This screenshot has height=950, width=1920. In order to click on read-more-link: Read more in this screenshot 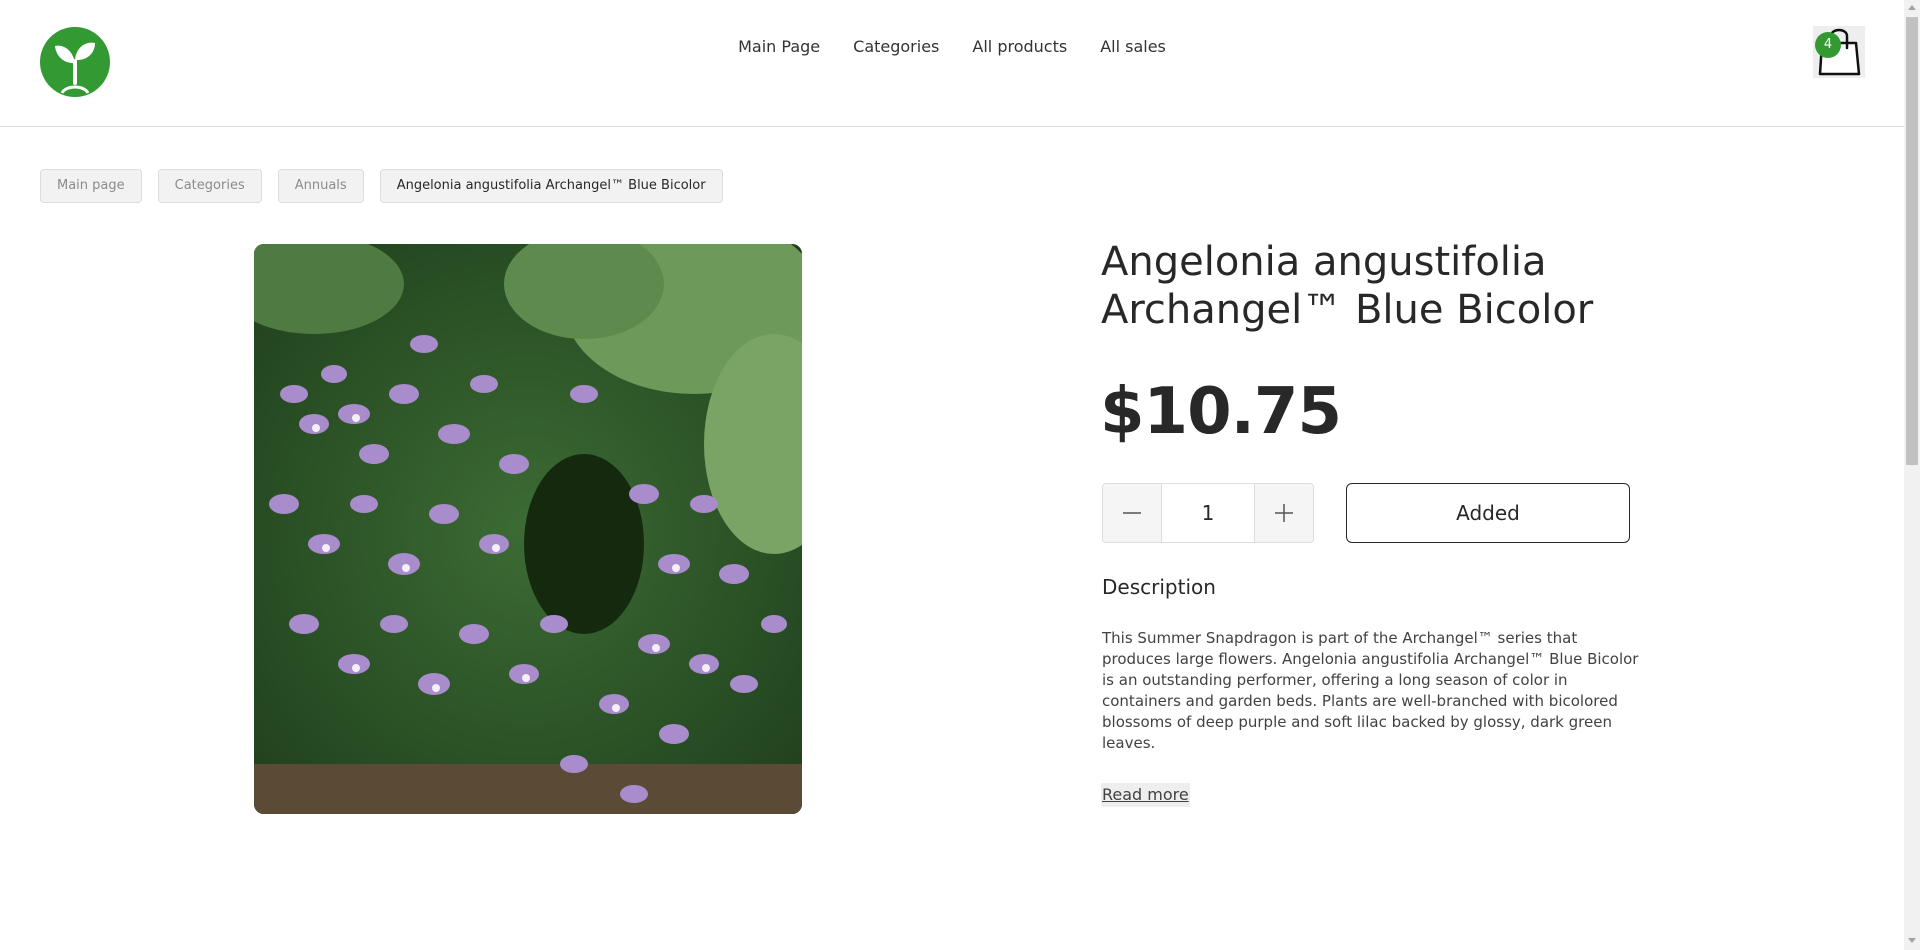, I will do `click(1145, 795)`.